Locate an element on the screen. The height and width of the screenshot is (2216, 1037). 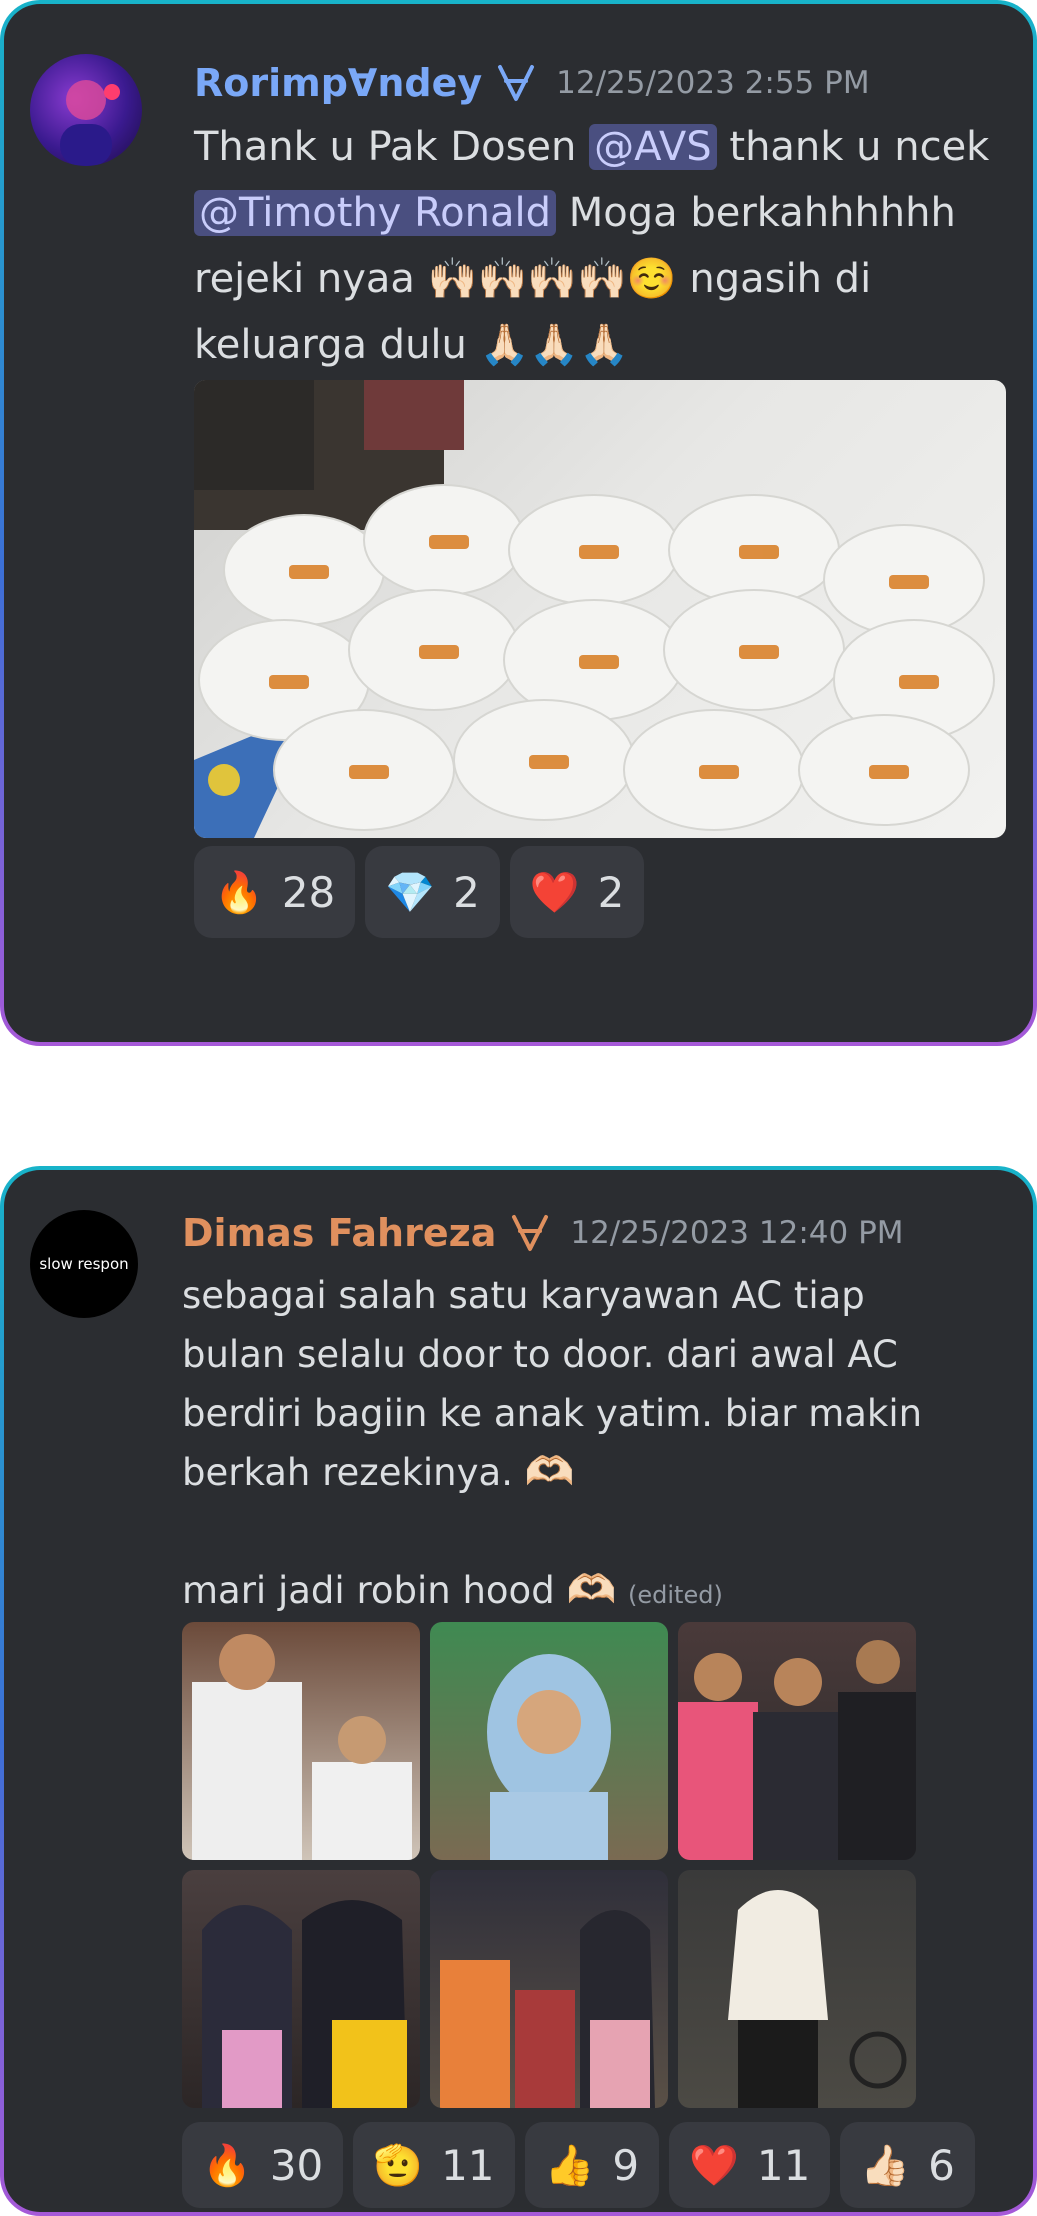
reaction-heart: ❤️ 11 is located at coordinates (750, 2165).